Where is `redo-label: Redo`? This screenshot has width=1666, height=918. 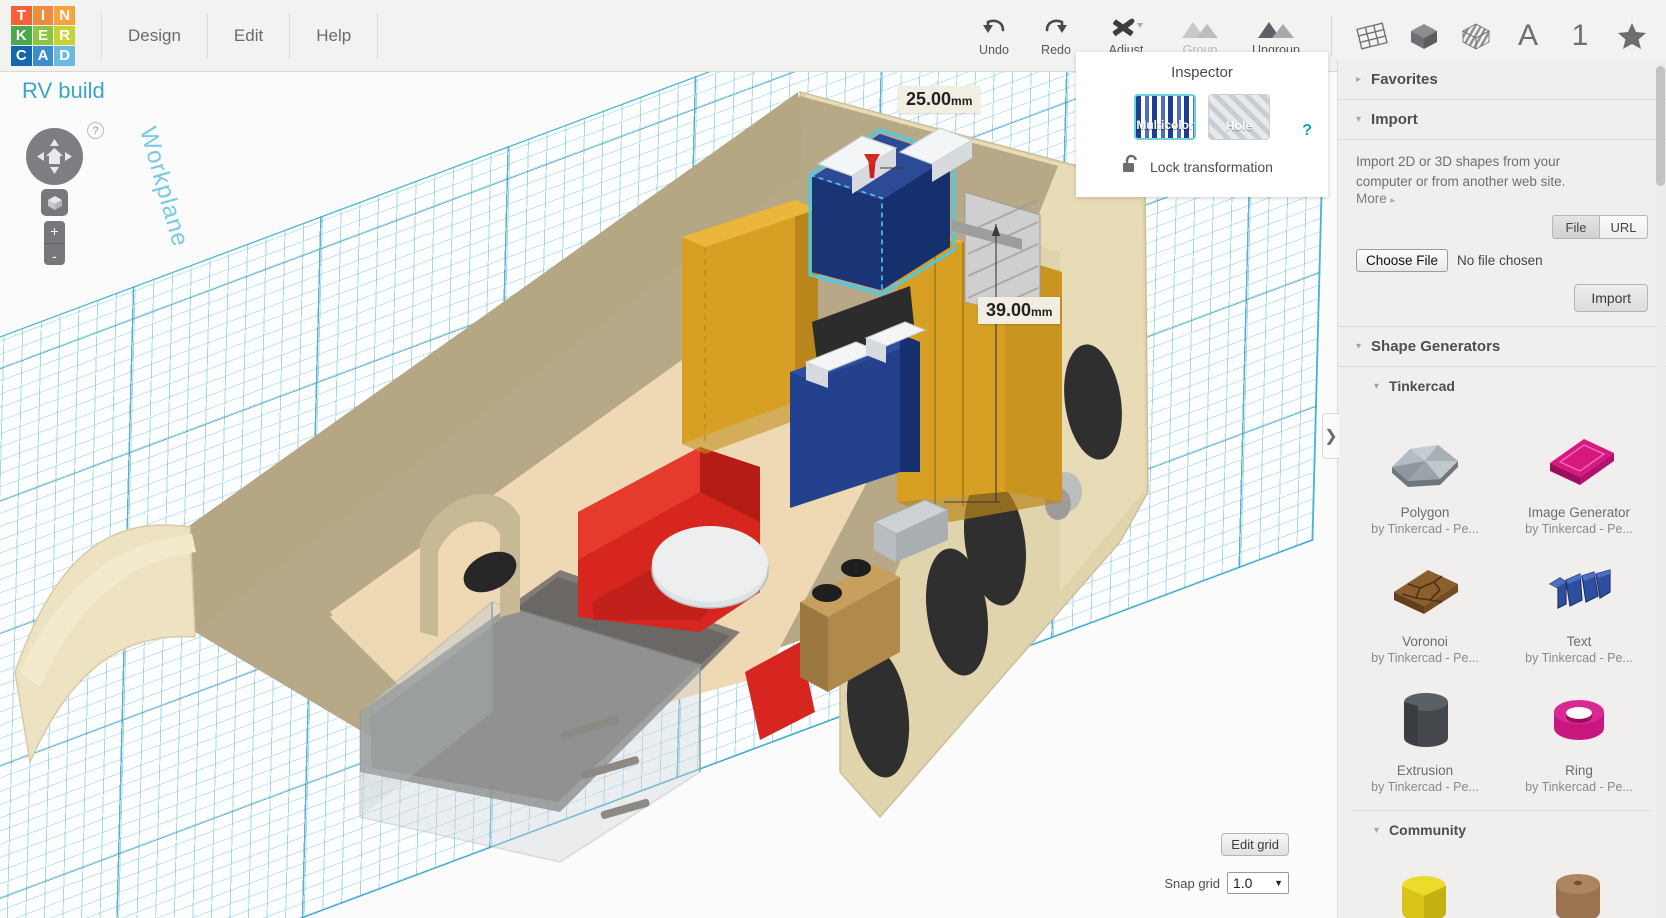
redo-label: Redo is located at coordinates (1056, 50).